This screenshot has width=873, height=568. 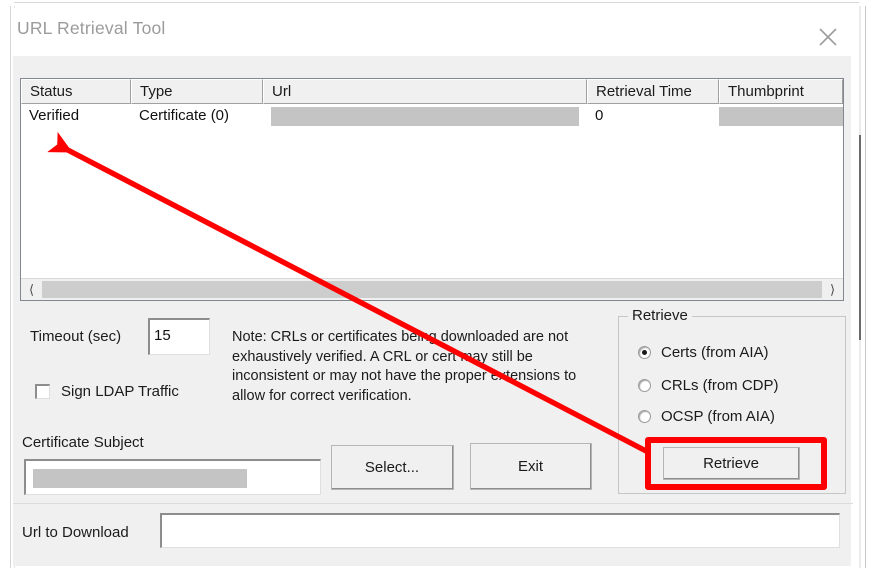 I want to click on radio-certs-from-aia: Certs (from AIA), so click(x=703, y=352).